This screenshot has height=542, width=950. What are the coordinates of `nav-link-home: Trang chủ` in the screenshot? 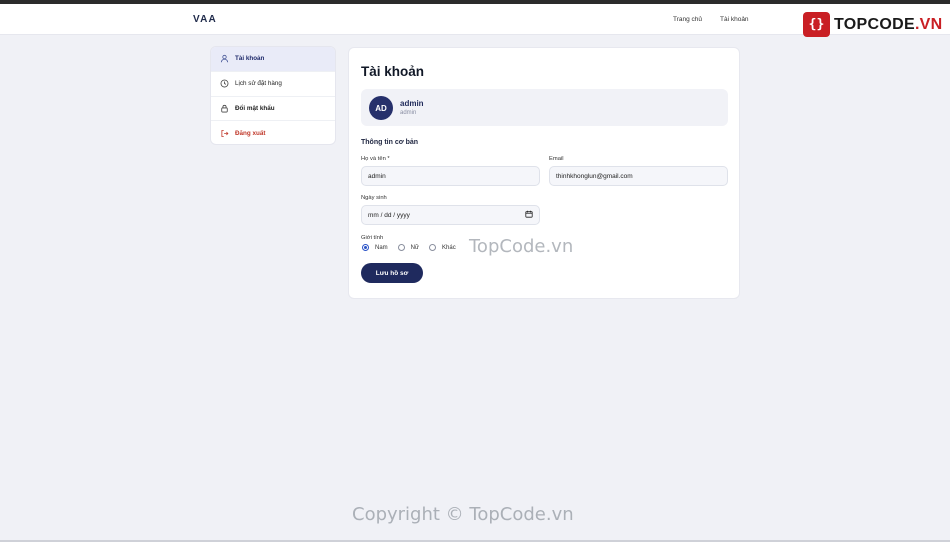 It's located at (687, 19).